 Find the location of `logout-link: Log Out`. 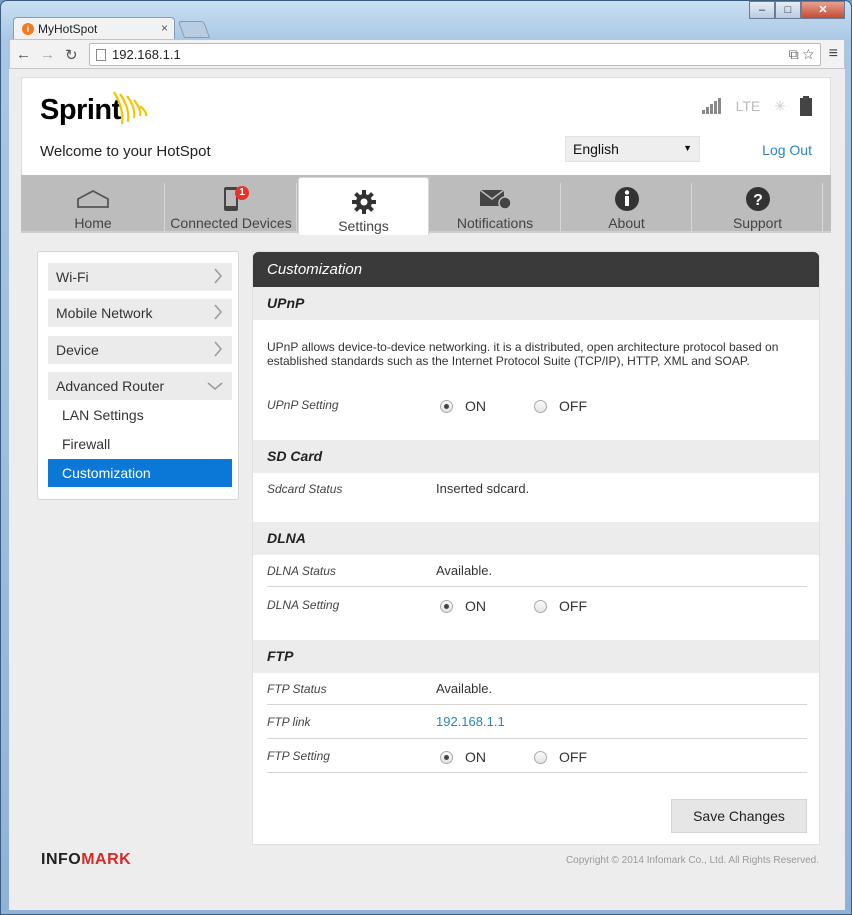

logout-link: Log Out is located at coordinates (787, 150).